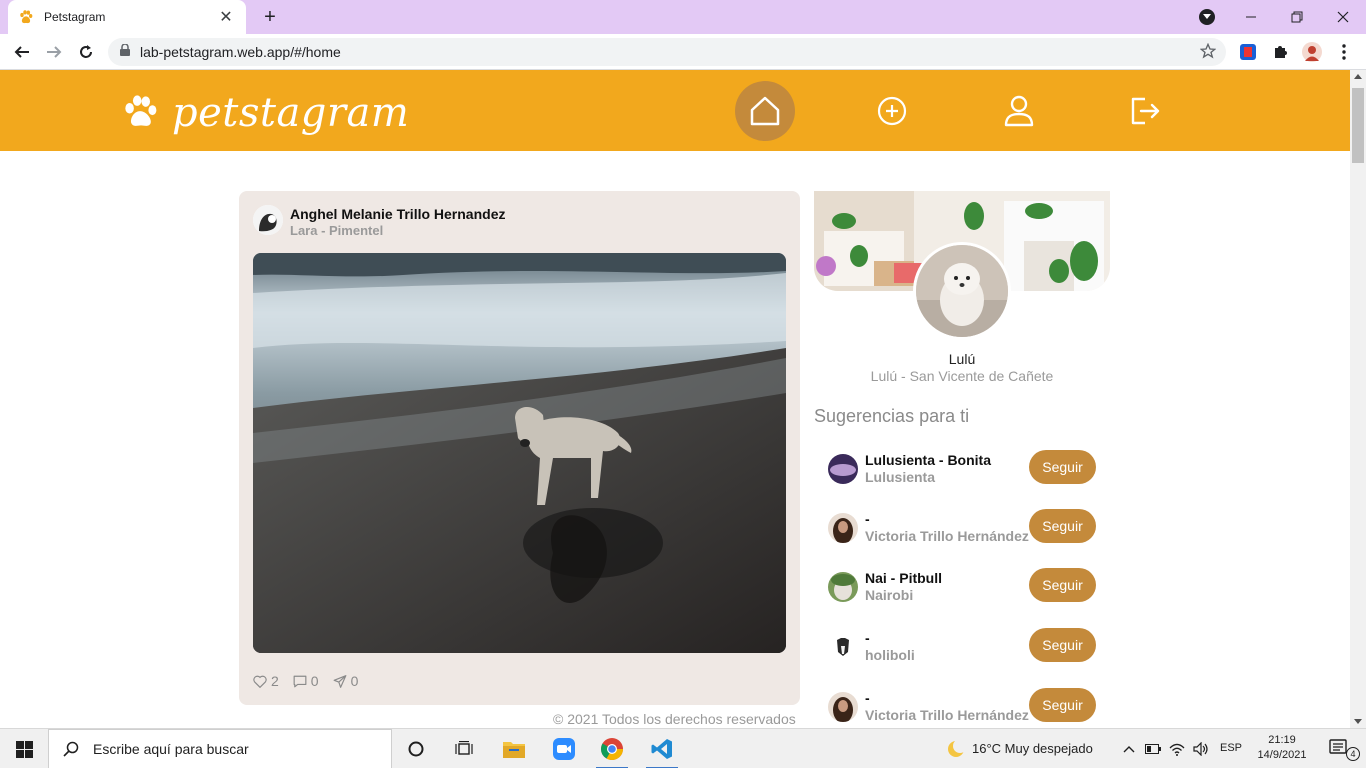 The width and height of the screenshot is (1366, 768). Describe the element at coordinates (675, 110) in the screenshot. I see `app-header: petstagram` at that location.